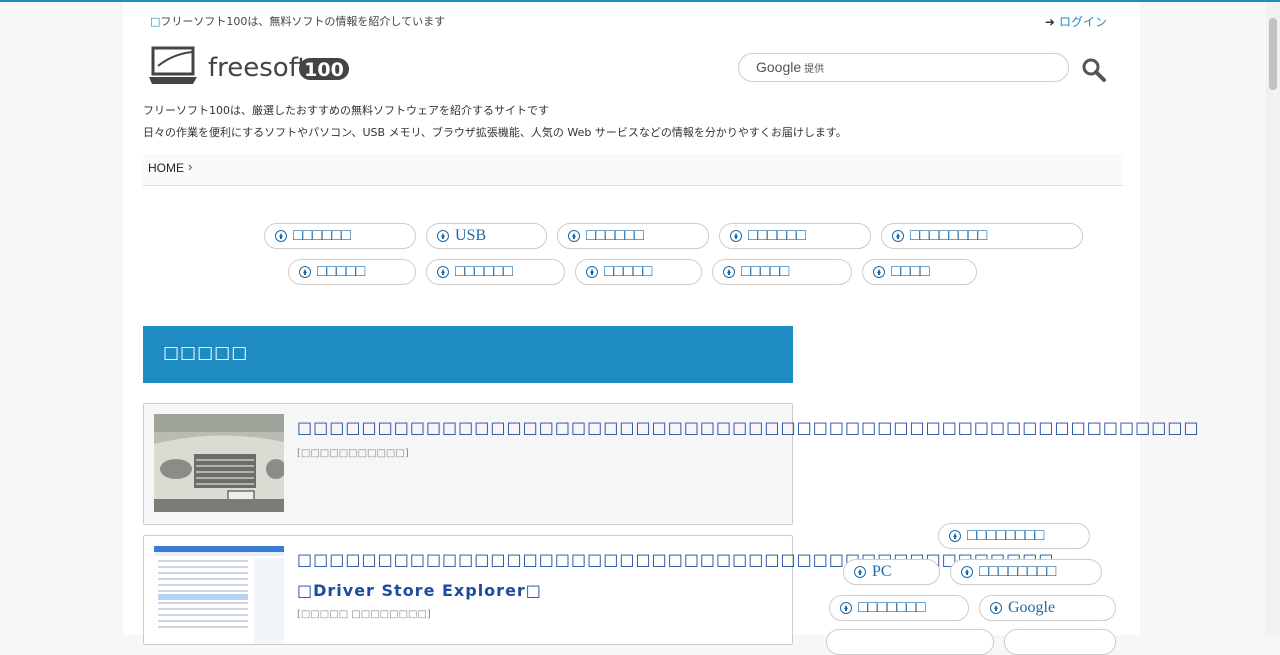 The width and height of the screenshot is (1280, 655). I want to click on site-description-line1: フリーソフト100は、厳選したおすすめの無料ソフトウェアを紹介するサイトです, so click(346, 110).